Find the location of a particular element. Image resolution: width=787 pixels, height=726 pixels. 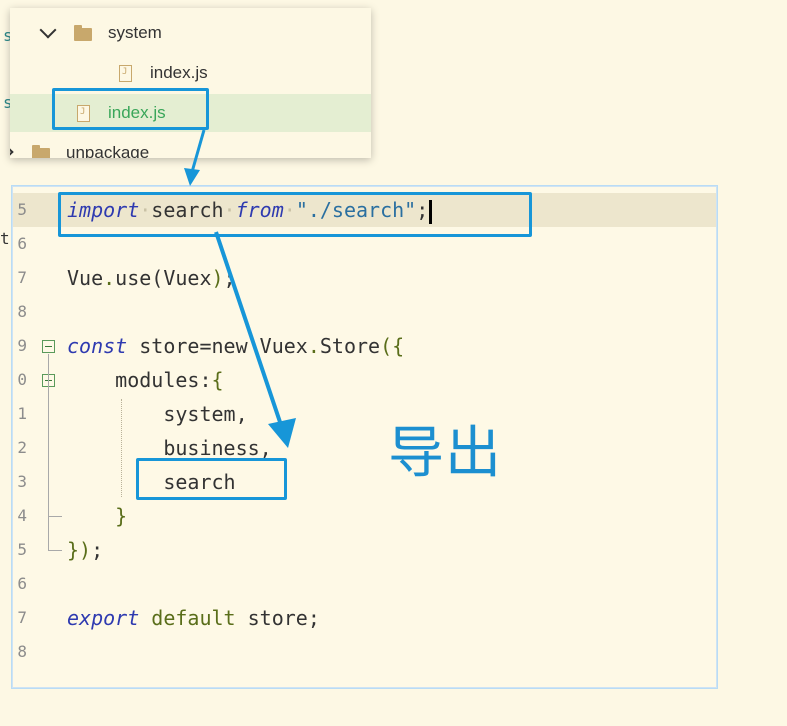

code-token: modules: is located at coordinates (139, 380).